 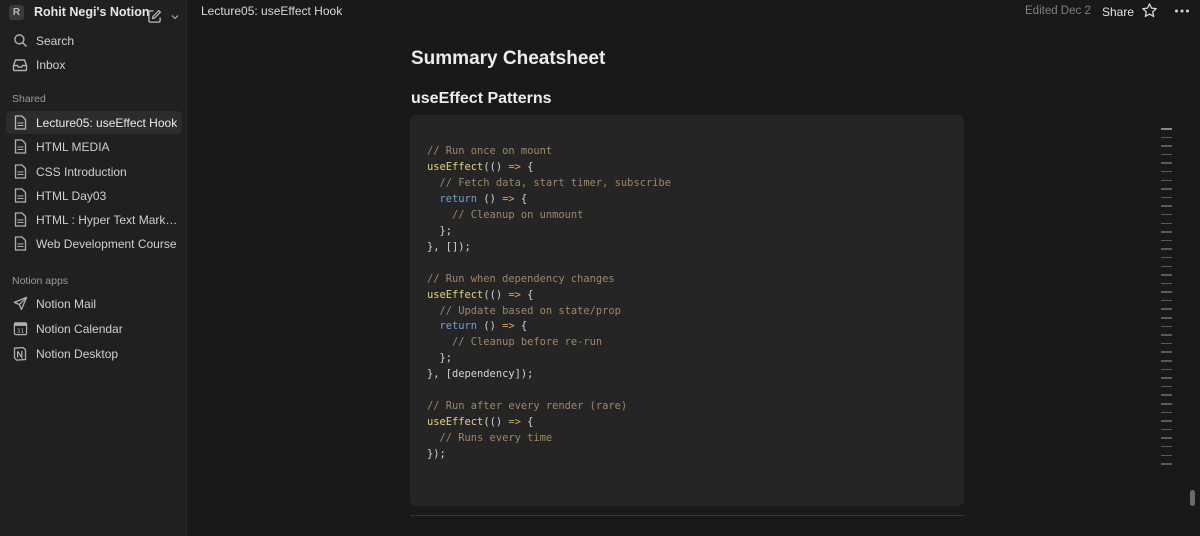 I want to click on svg-text: 31, so click(x=20, y=331).